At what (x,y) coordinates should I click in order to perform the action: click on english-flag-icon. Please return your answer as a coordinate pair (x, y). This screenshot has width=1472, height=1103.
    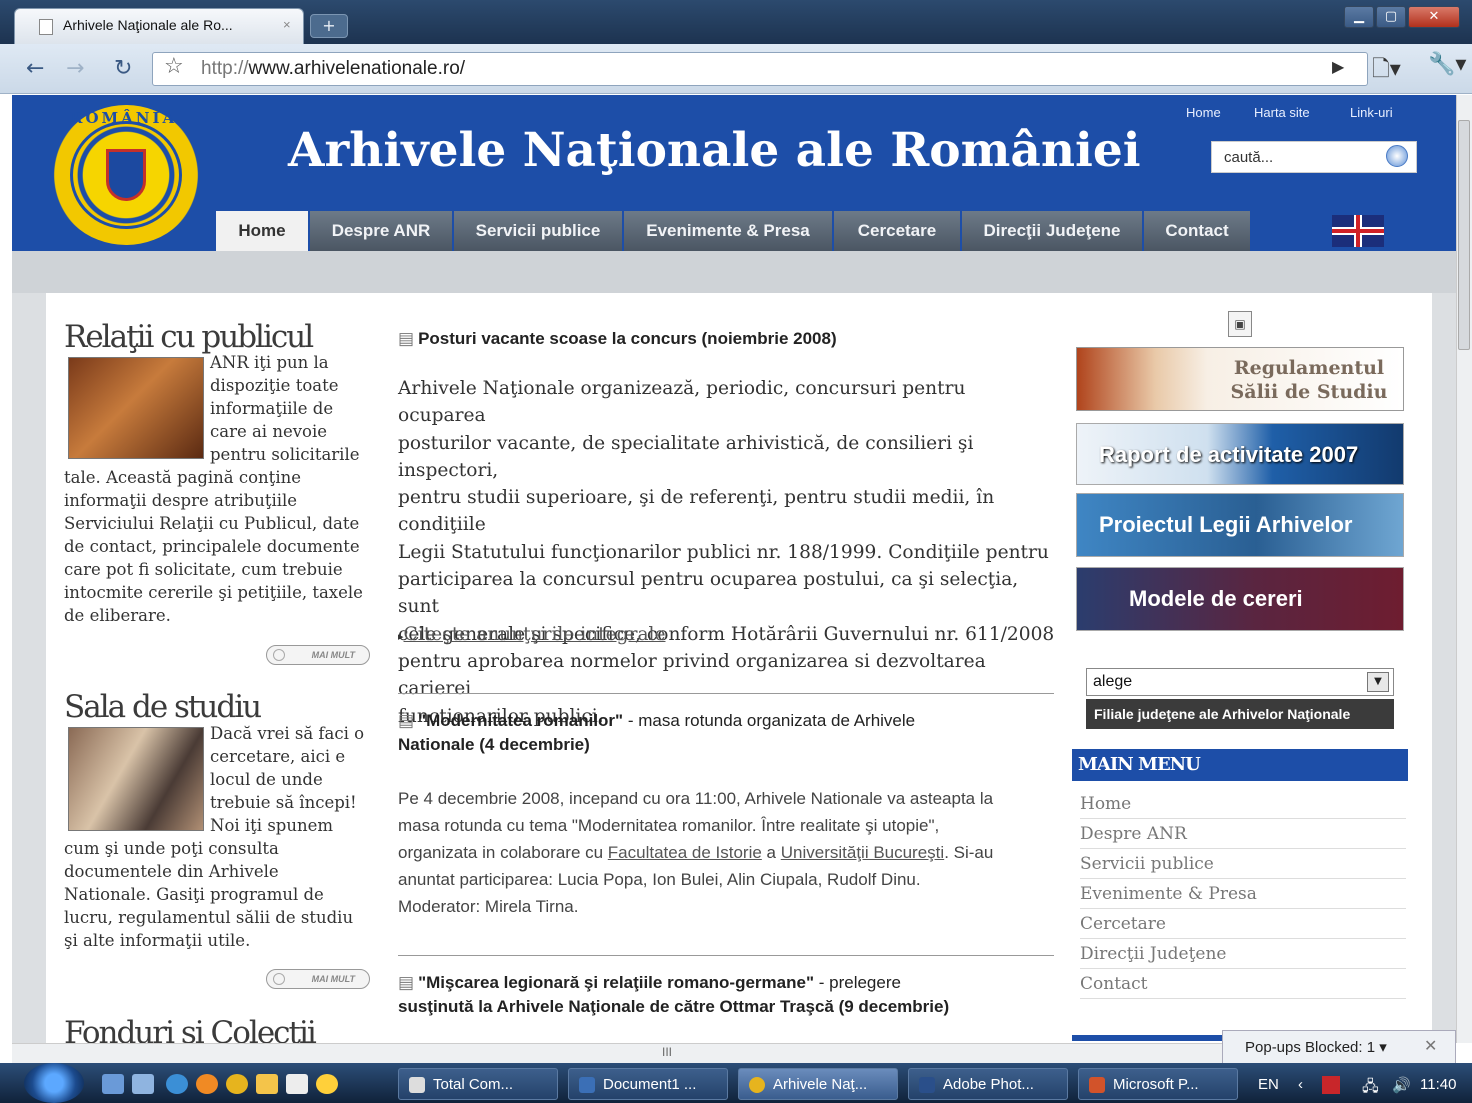
    Looking at the image, I should click on (1358, 231).